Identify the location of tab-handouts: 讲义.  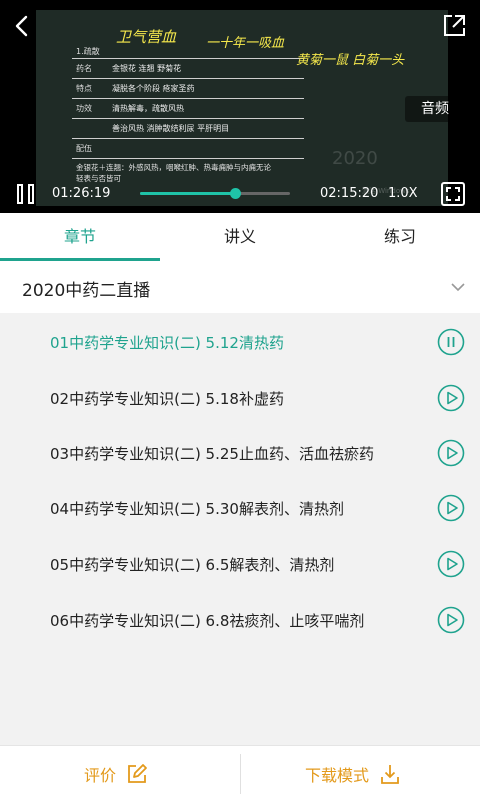
(240, 237).